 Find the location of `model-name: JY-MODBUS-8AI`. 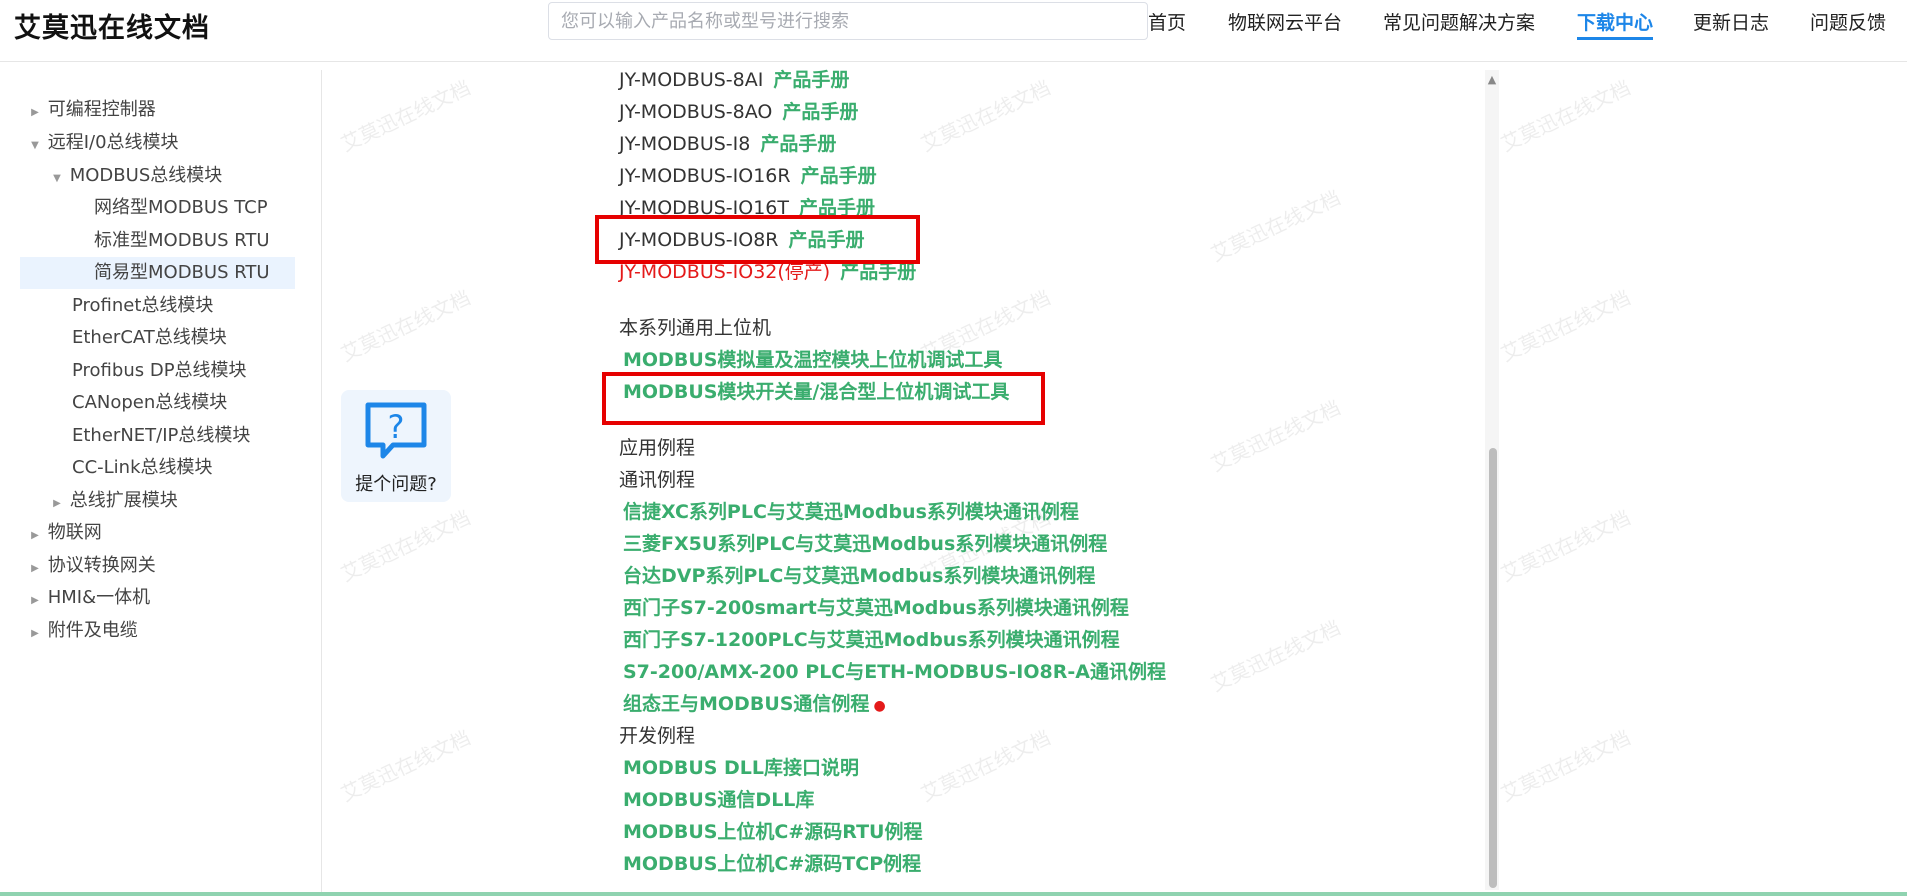

model-name: JY-MODBUS-8AI is located at coordinates (691, 80).